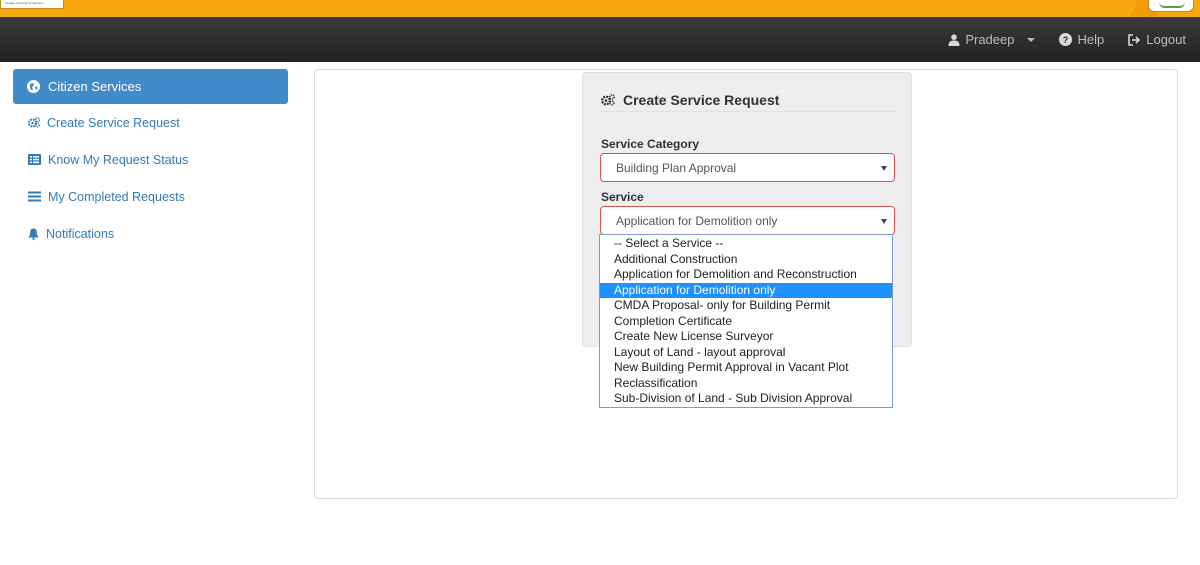 The height and width of the screenshot is (565, 1200). What do you see at coordinates (701, 99) in the screenshot?
I see `card-title-text: Create Service Request` at bounding box center [701, 99].